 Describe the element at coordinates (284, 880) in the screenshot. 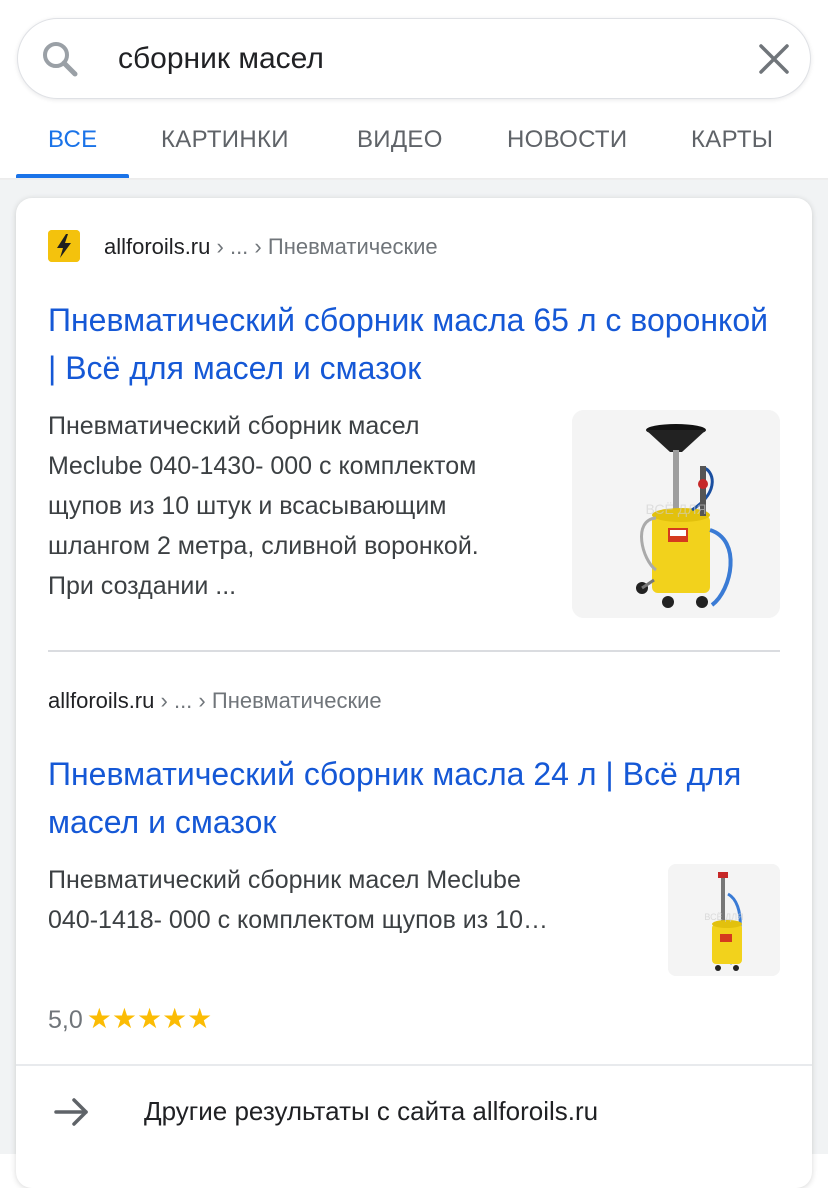

I see `snippet-line: Пневматический сборник масел Meclube` at that location.